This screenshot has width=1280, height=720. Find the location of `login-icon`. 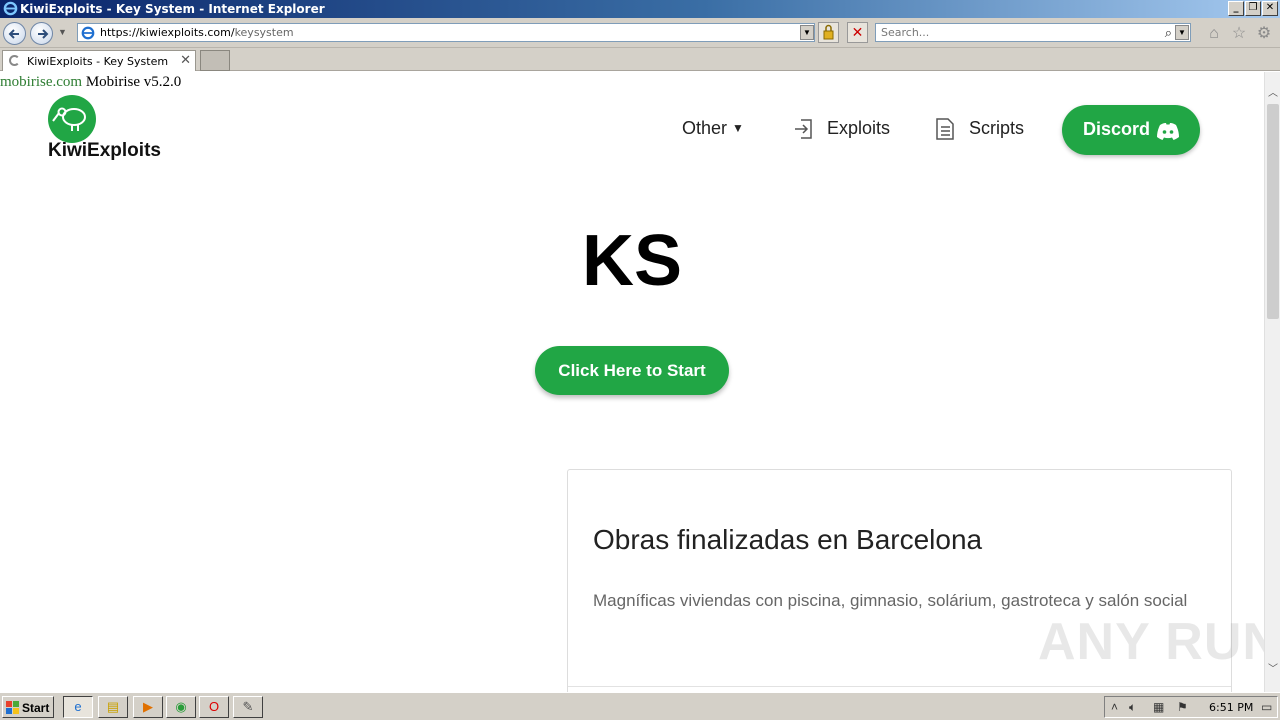

login-icon is located at coordinates (804, 129).